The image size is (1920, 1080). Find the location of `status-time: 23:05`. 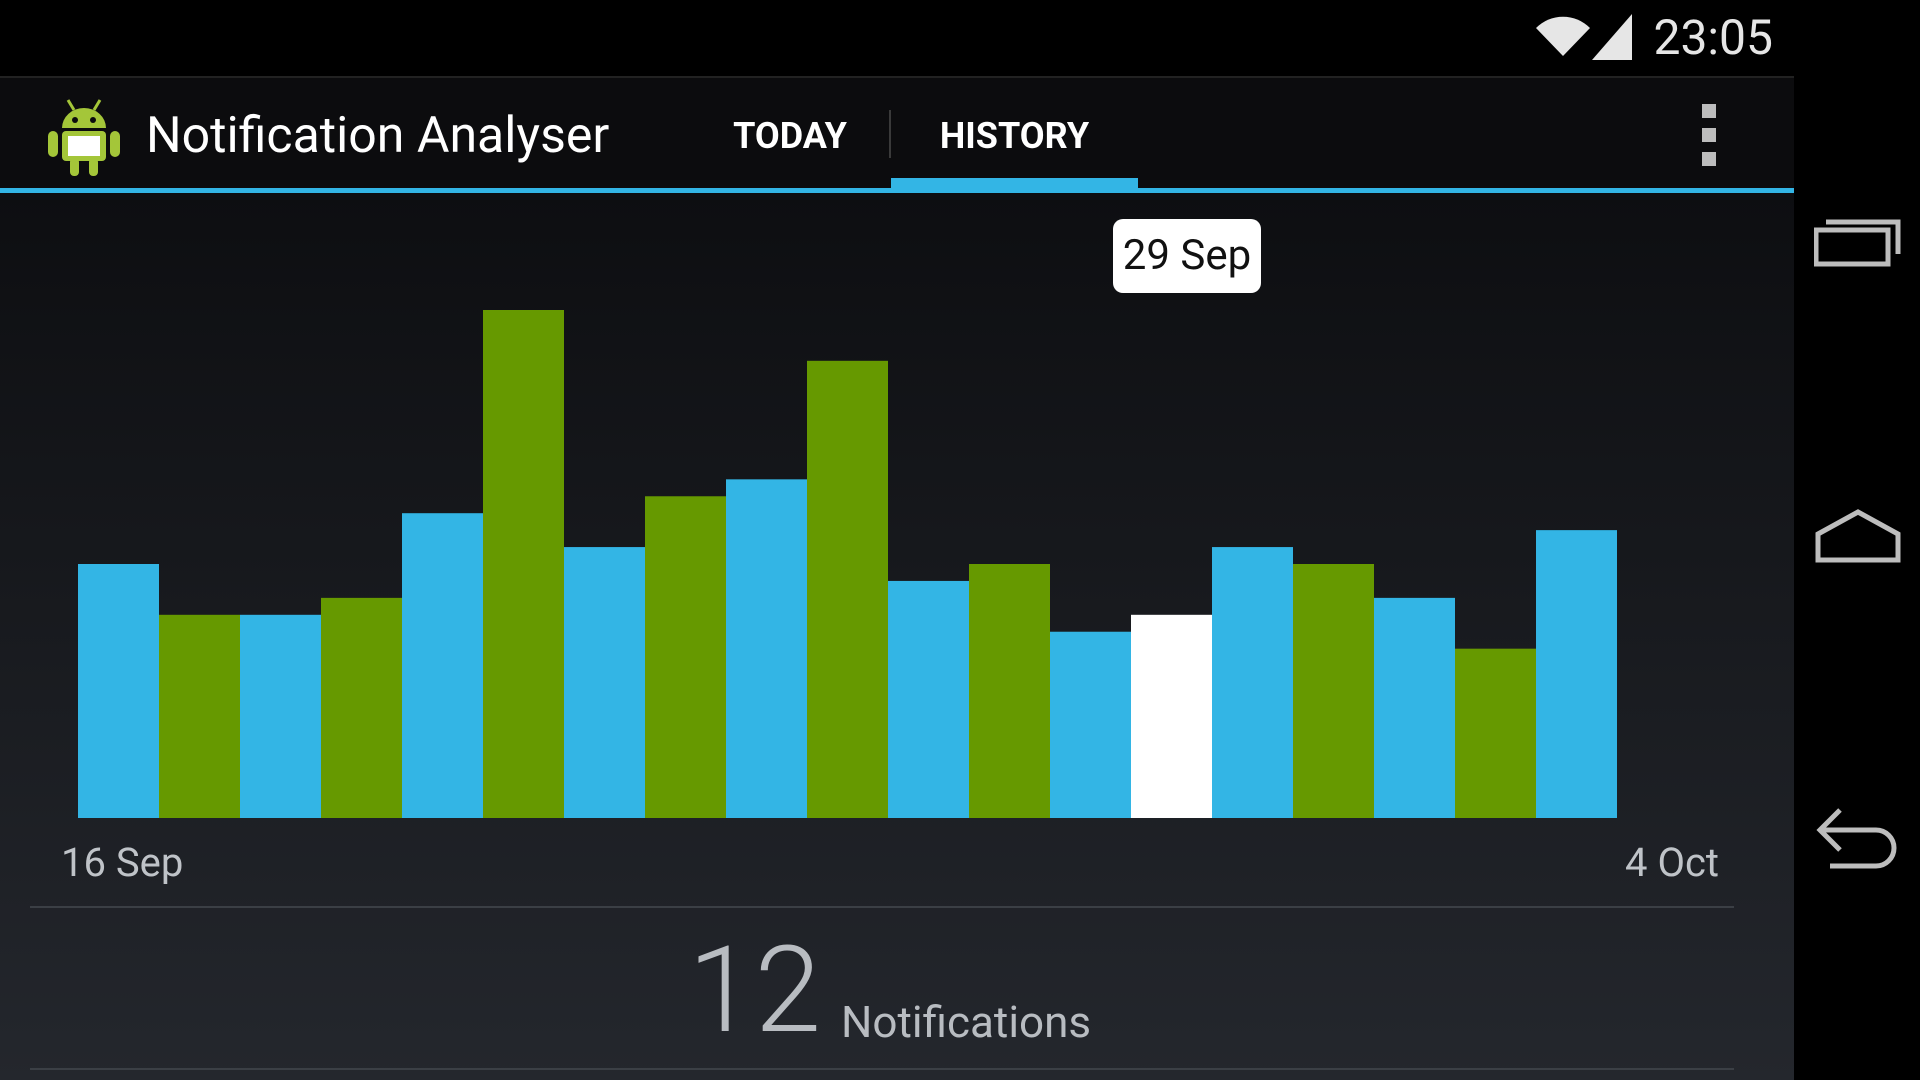

status-time: 23:05 is located at coordinates (1713, 37).